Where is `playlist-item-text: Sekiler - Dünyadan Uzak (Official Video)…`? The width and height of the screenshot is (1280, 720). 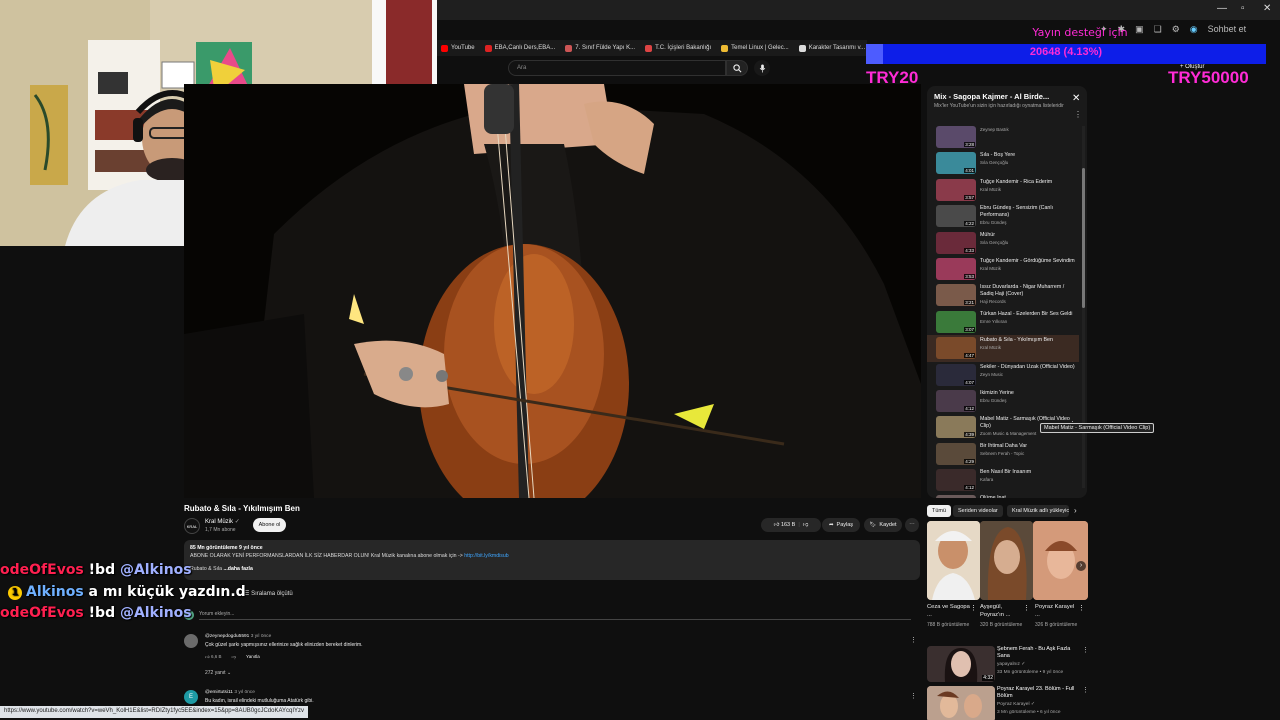
playlist-item-text: Sekiler - Dünyadan Uzak (Official Video)… is located at coordinates (1029, 370).